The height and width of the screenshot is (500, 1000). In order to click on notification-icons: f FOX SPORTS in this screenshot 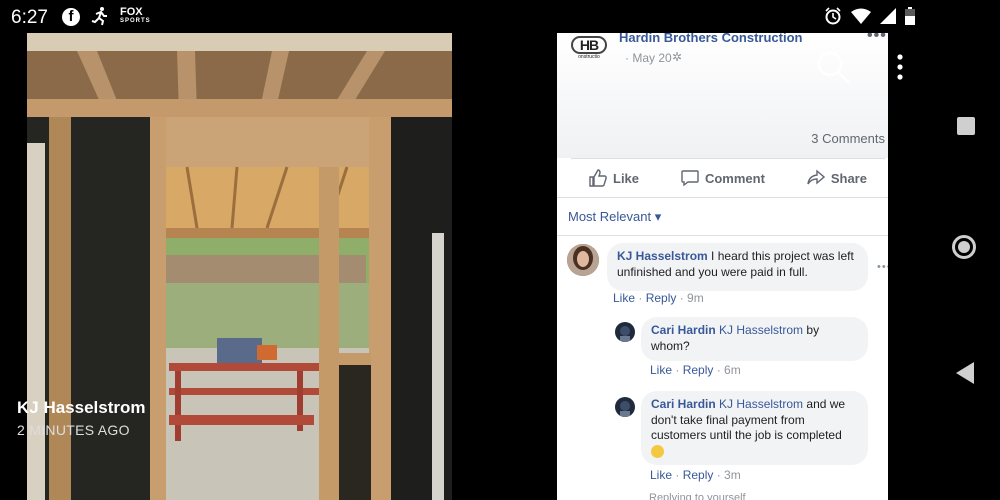, I will do `click(106, 17)`.